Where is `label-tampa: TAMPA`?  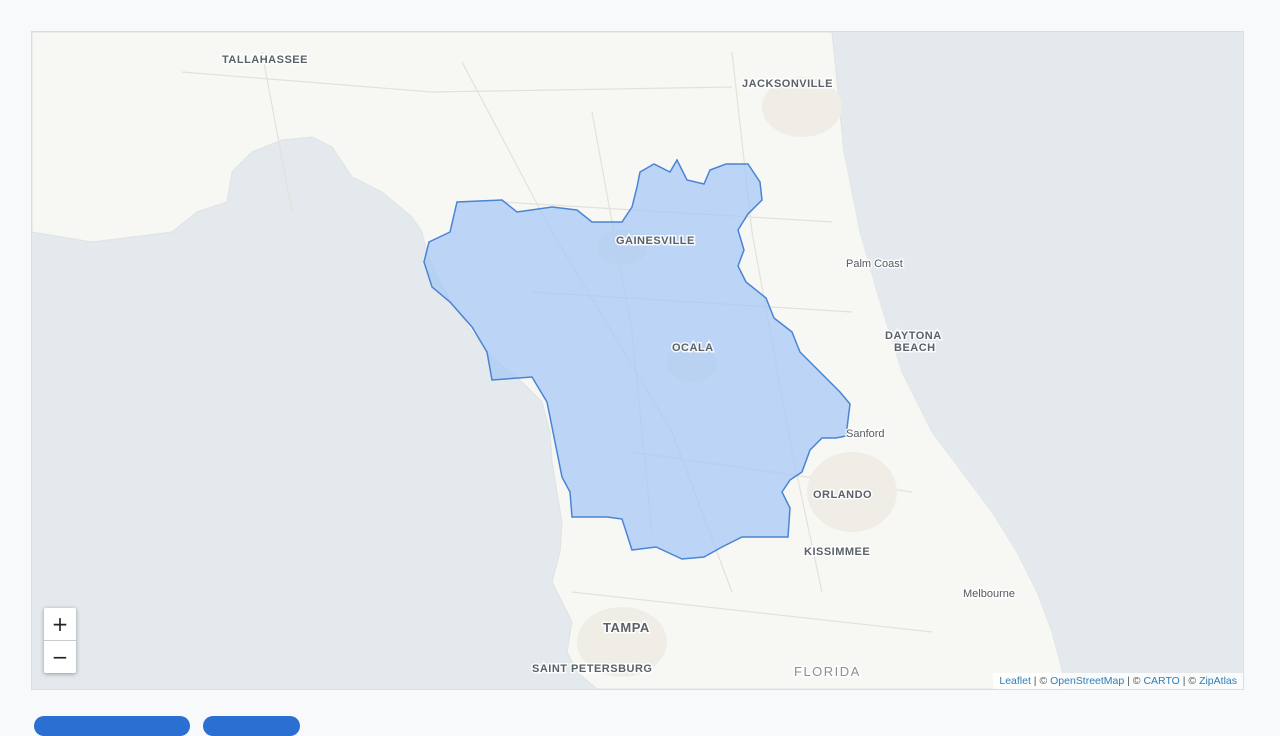 label-tampa: TAMPA is located at coordinates (626, 627).